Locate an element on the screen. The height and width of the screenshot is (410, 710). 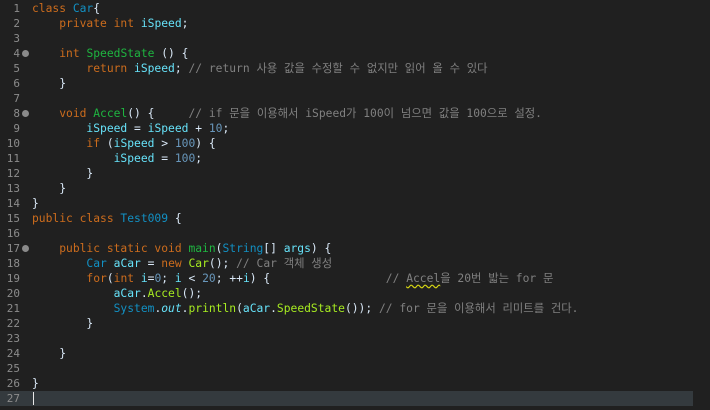
line-number: 3 is located at coordinates (16, 38).